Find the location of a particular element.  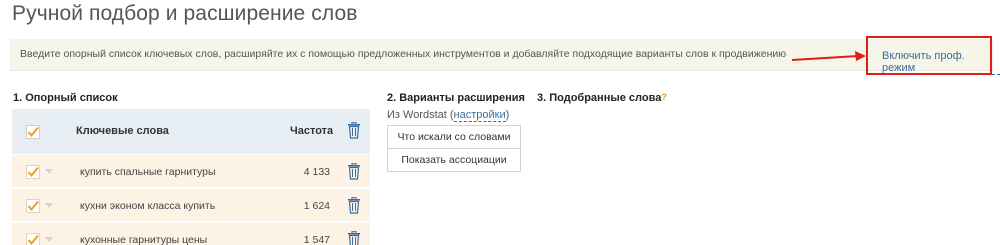

show-associations-button: Показать ассоциации is located at coordinates (454, 160).